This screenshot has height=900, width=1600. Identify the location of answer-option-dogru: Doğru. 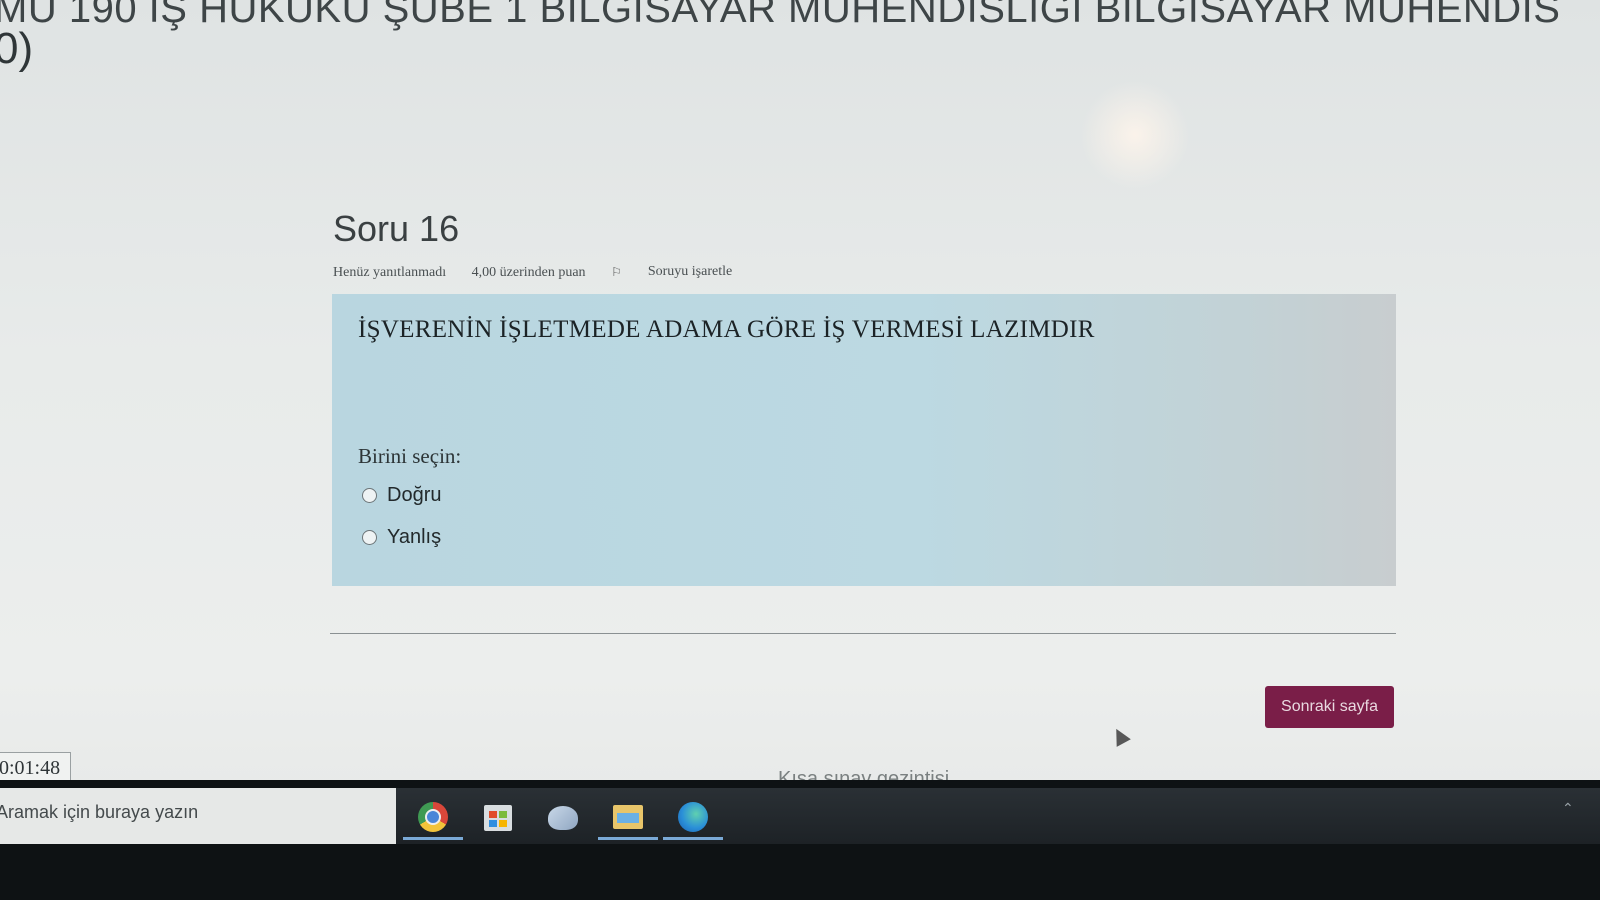
(401, 495).